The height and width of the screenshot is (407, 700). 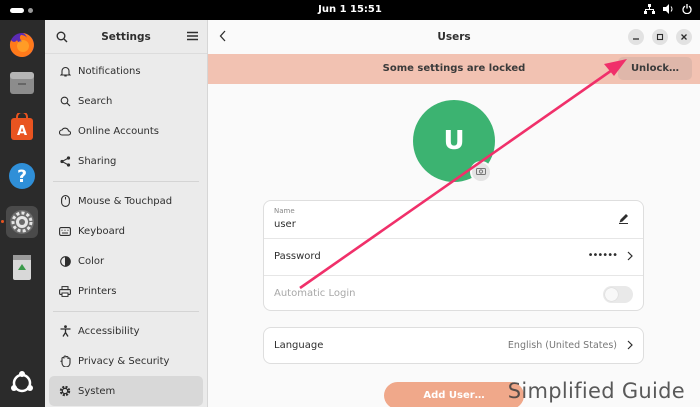 What do you see at coordinates (65, 231) in the screenshot?
I see `keyboard-icon` at bounding box center [65, 231].